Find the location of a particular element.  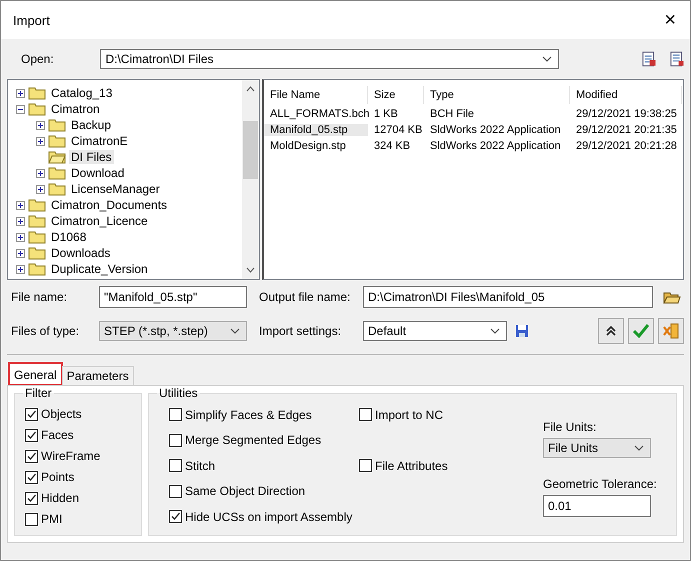

column-header: Size is located at coordinates (396, 95).